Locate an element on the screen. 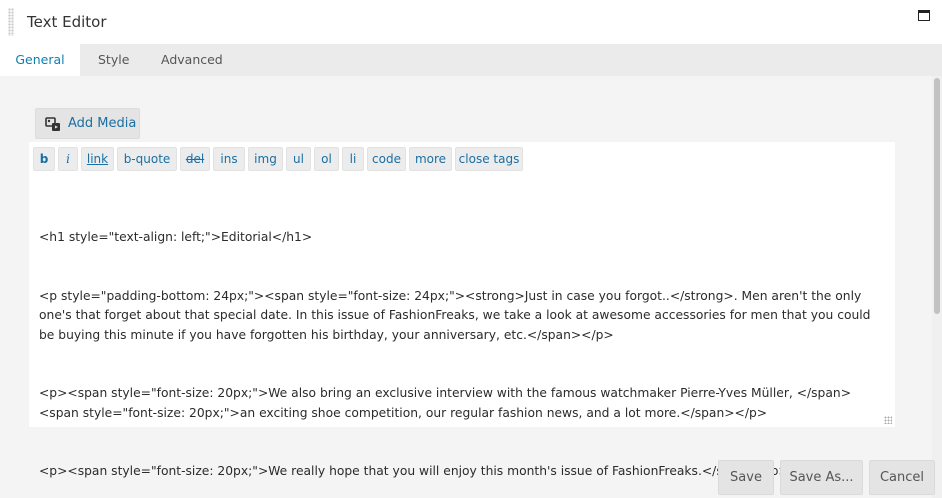 The width and height of the screenshot is (942, 498). add-media-button: Add Media is located at coordinates (87, 123).